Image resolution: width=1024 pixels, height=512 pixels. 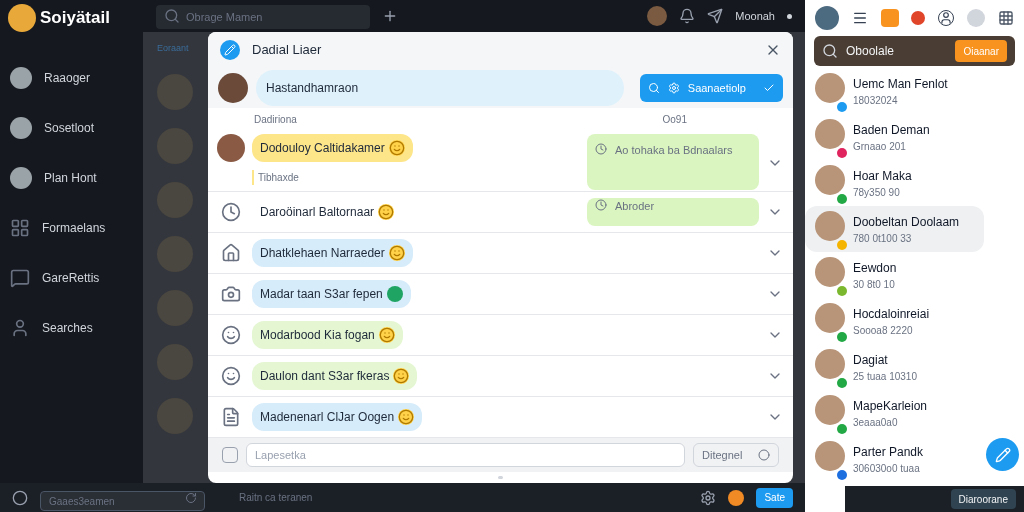 What do you see at coordinates (914, 51) in the screenshot?
I see `contacts-search-bar: Oboolale Oiaanar` at bounding box center [914, 51].